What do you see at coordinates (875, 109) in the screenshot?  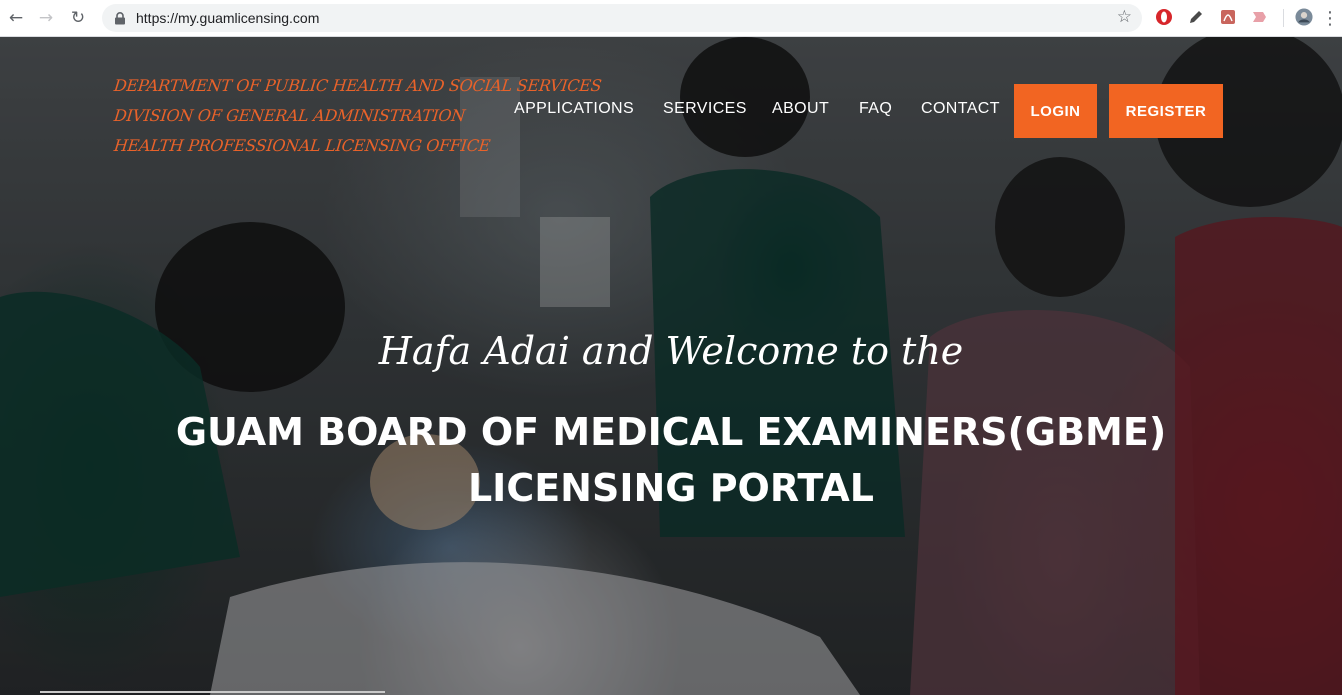 I see `nav-faq: FAQ` at bounding box center [875, 109].